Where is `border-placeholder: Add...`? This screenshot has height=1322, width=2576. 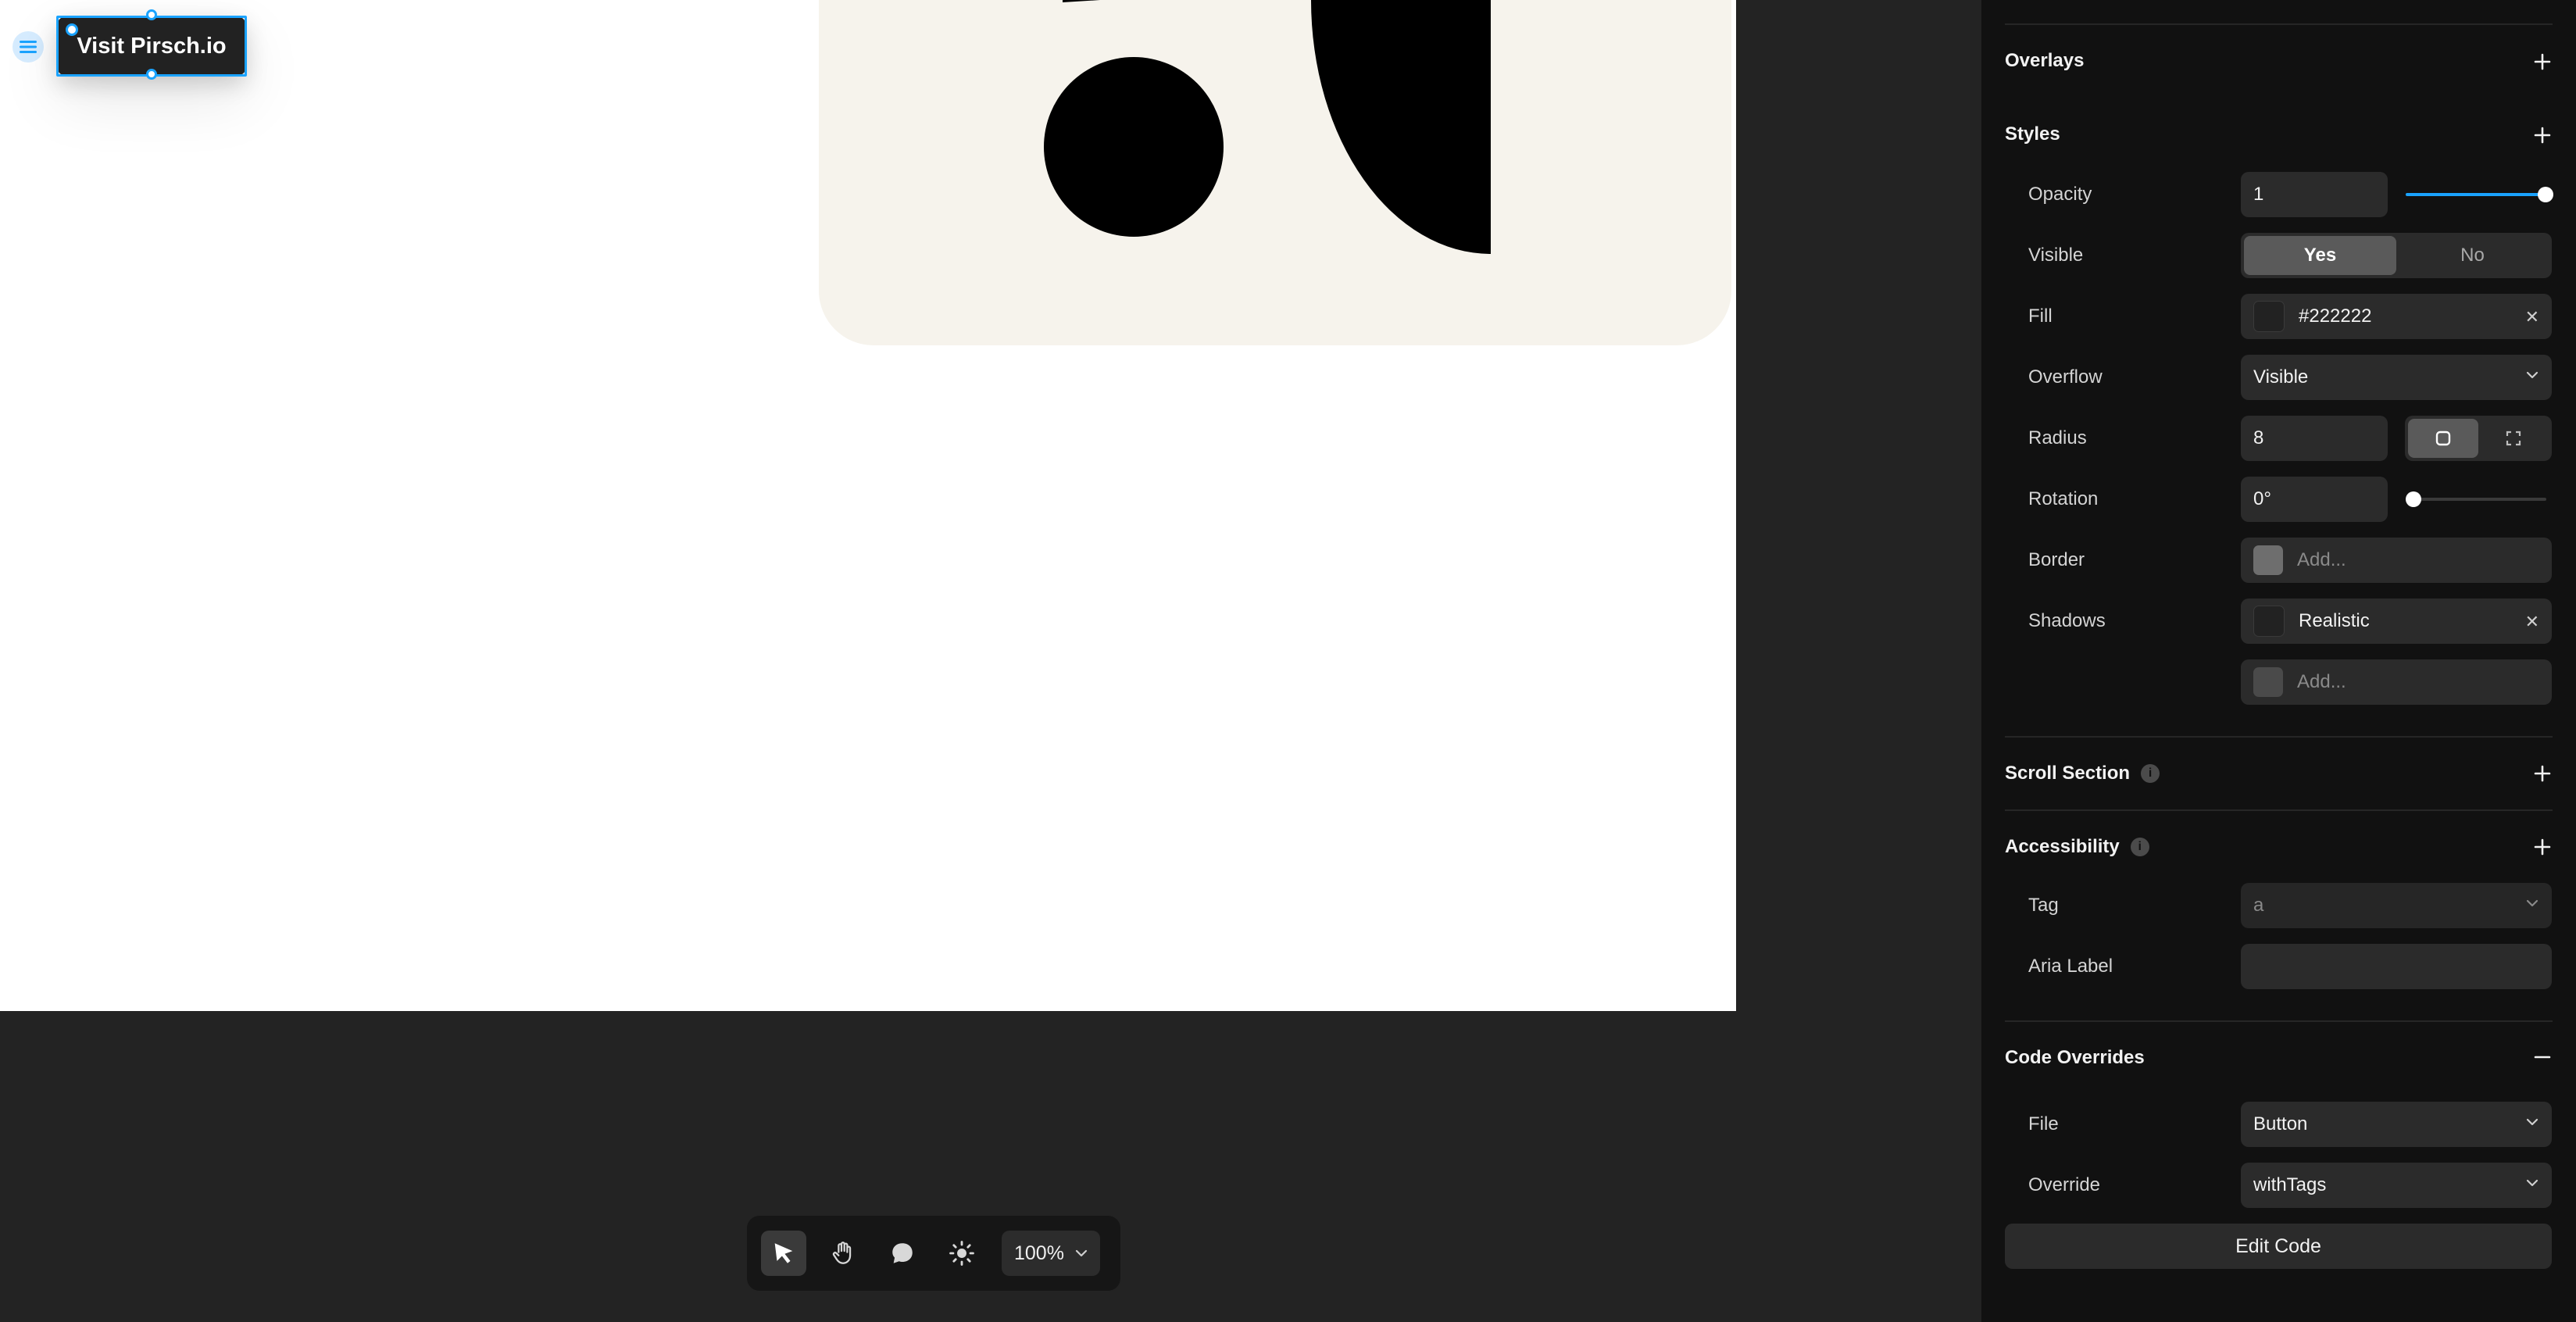 border-placeholder: Add... is located at coordinates (2322, 559).